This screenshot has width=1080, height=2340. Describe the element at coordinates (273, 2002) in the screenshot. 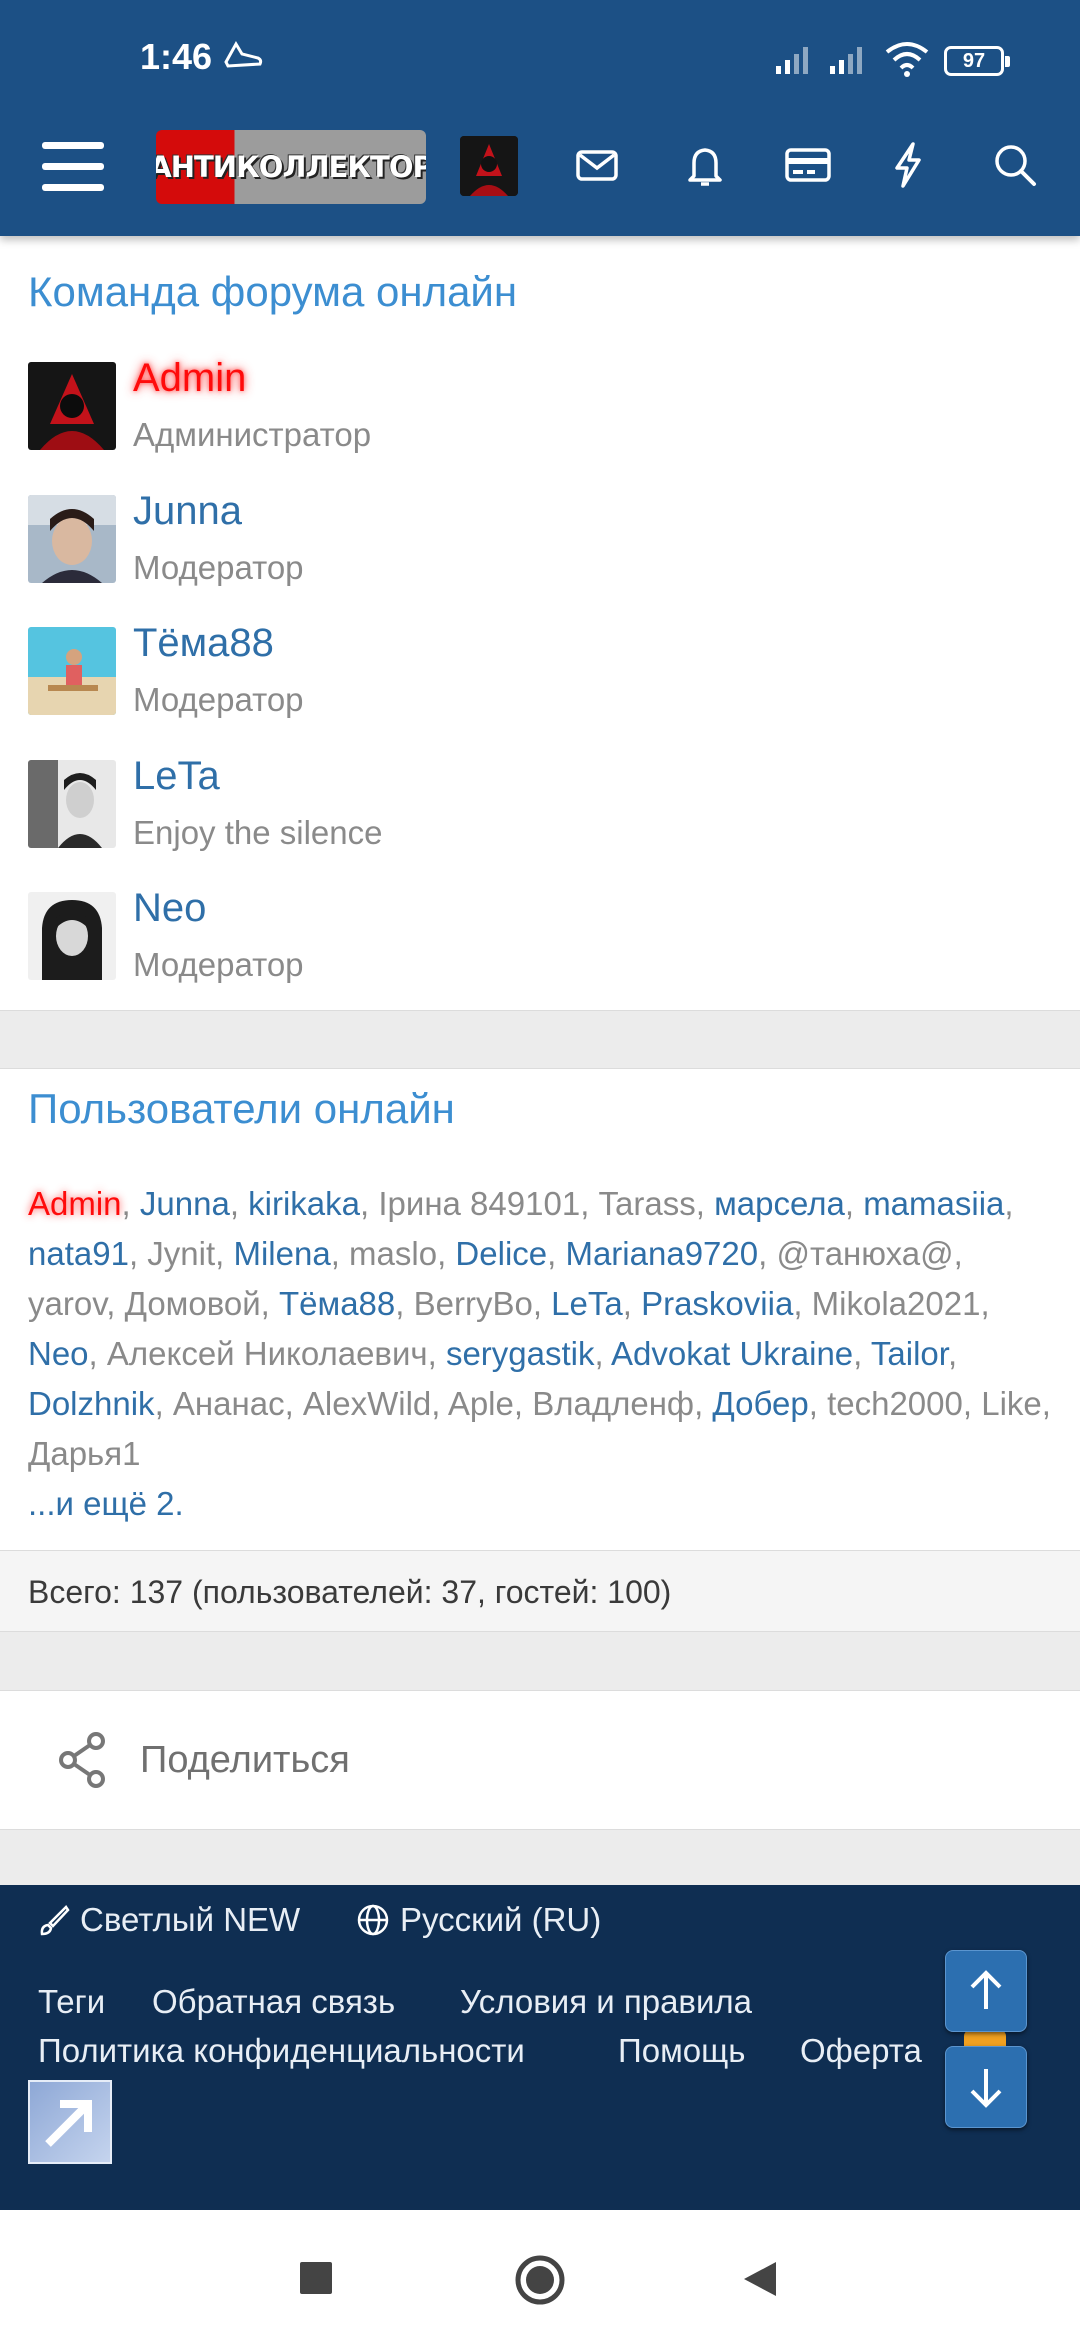

I see `footer-link-feedback: Обратная связь` at that location.